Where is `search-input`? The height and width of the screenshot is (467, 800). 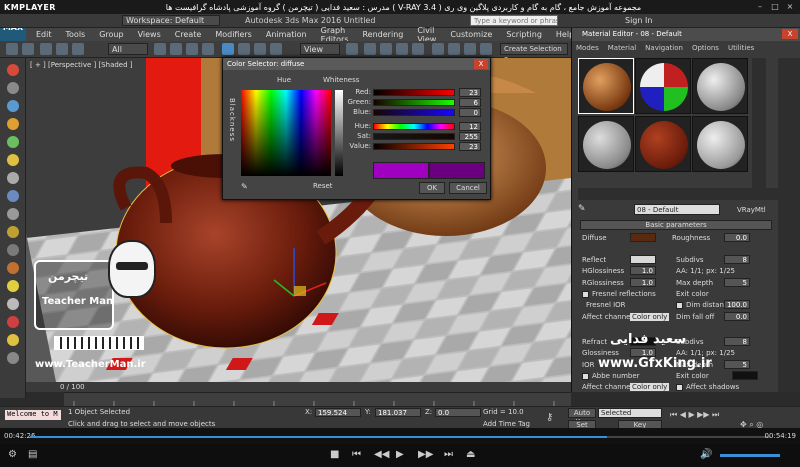
search-input is located at coordinates (514, 20).